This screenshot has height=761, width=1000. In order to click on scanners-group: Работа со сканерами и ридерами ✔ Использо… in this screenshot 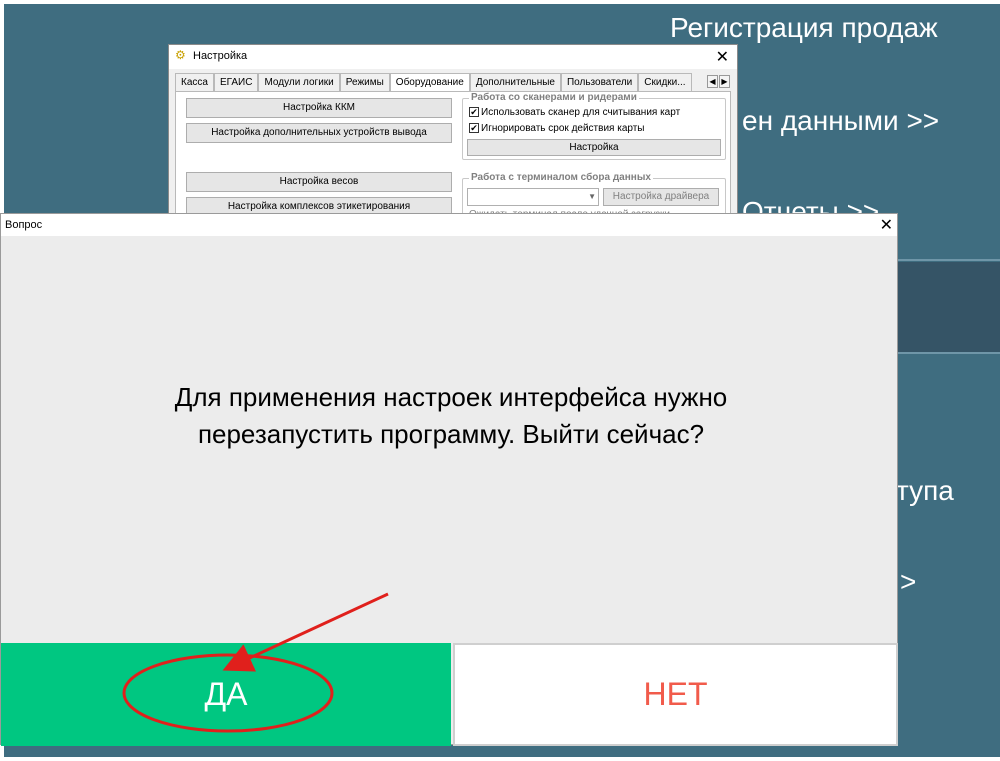, I will do `click(594, 126)`.